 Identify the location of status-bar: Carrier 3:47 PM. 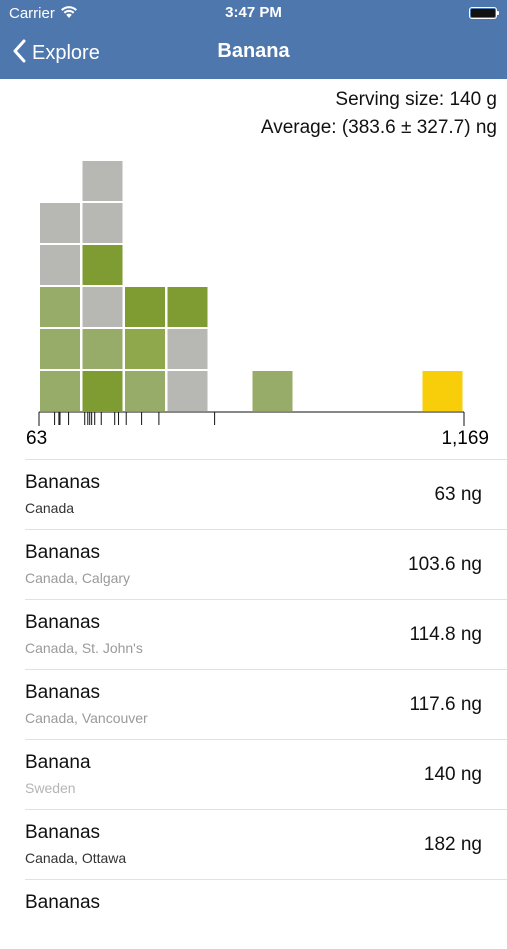
(253, 14).